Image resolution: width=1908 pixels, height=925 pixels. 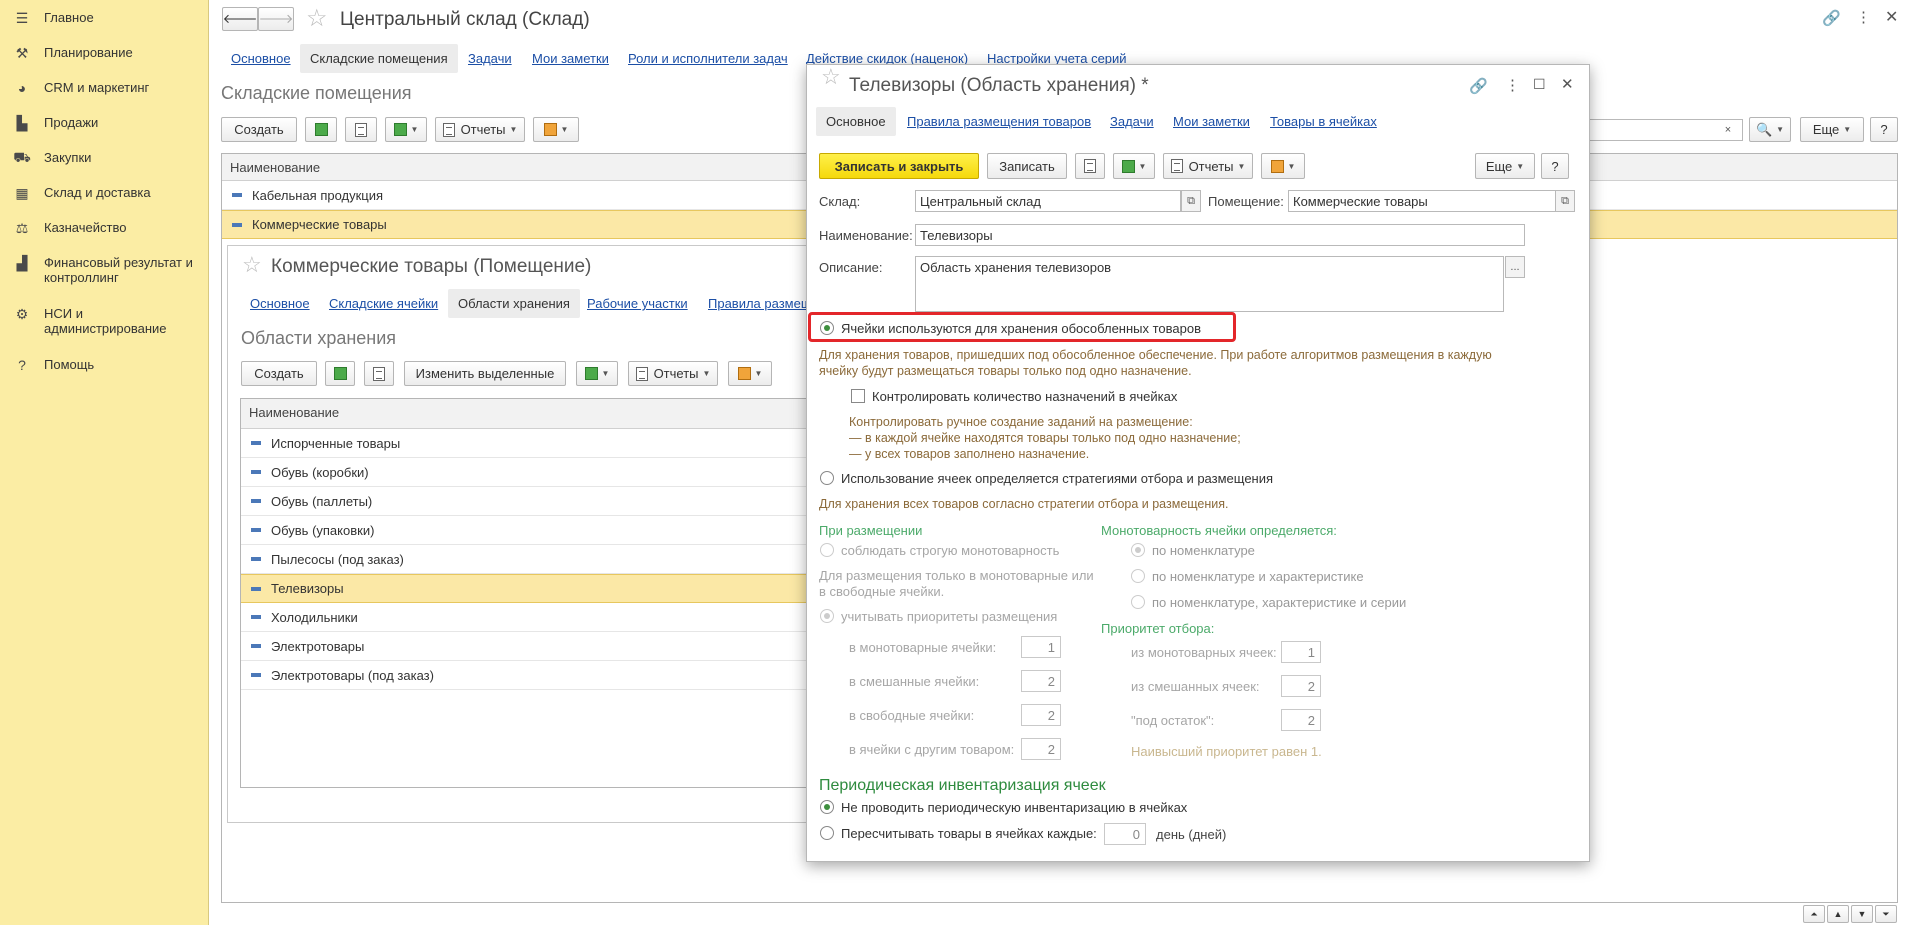 What do you see at coordinates (104, 193) in the screenshot?
I see `sidebar-item-warehouse: ▦ Склад и доставка` at bounding box center [104, 193].